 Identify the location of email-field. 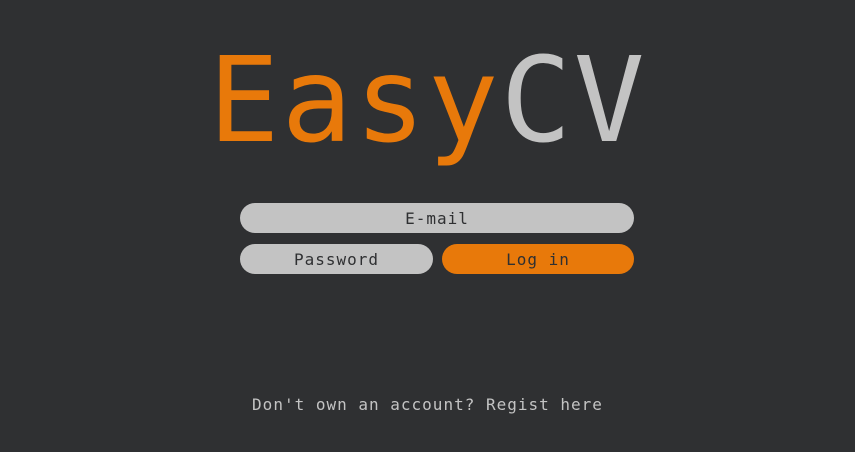
(437, 218).